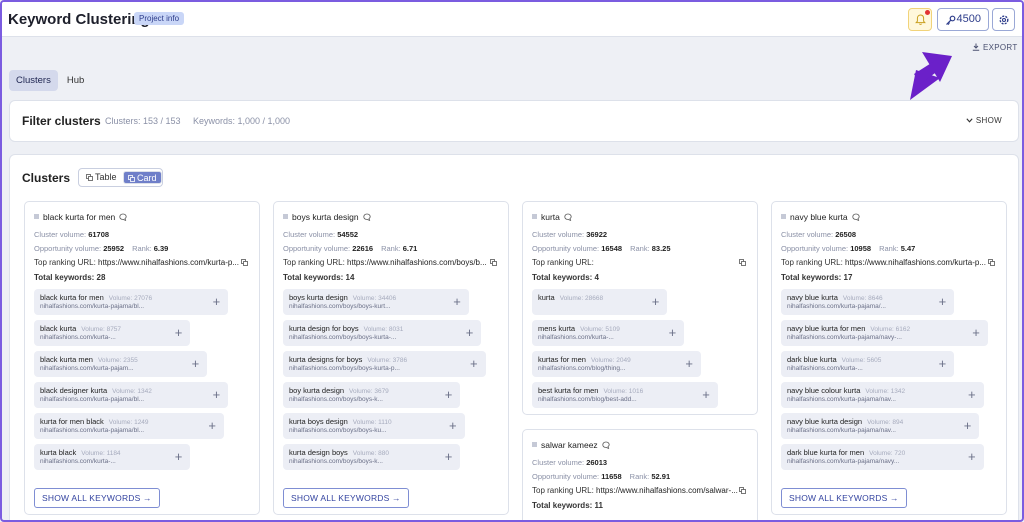  What do you see at coordinates (33, 80) in the screenshot?
I see `tab-clusters: Clusters` at bounding box center [33, 80].